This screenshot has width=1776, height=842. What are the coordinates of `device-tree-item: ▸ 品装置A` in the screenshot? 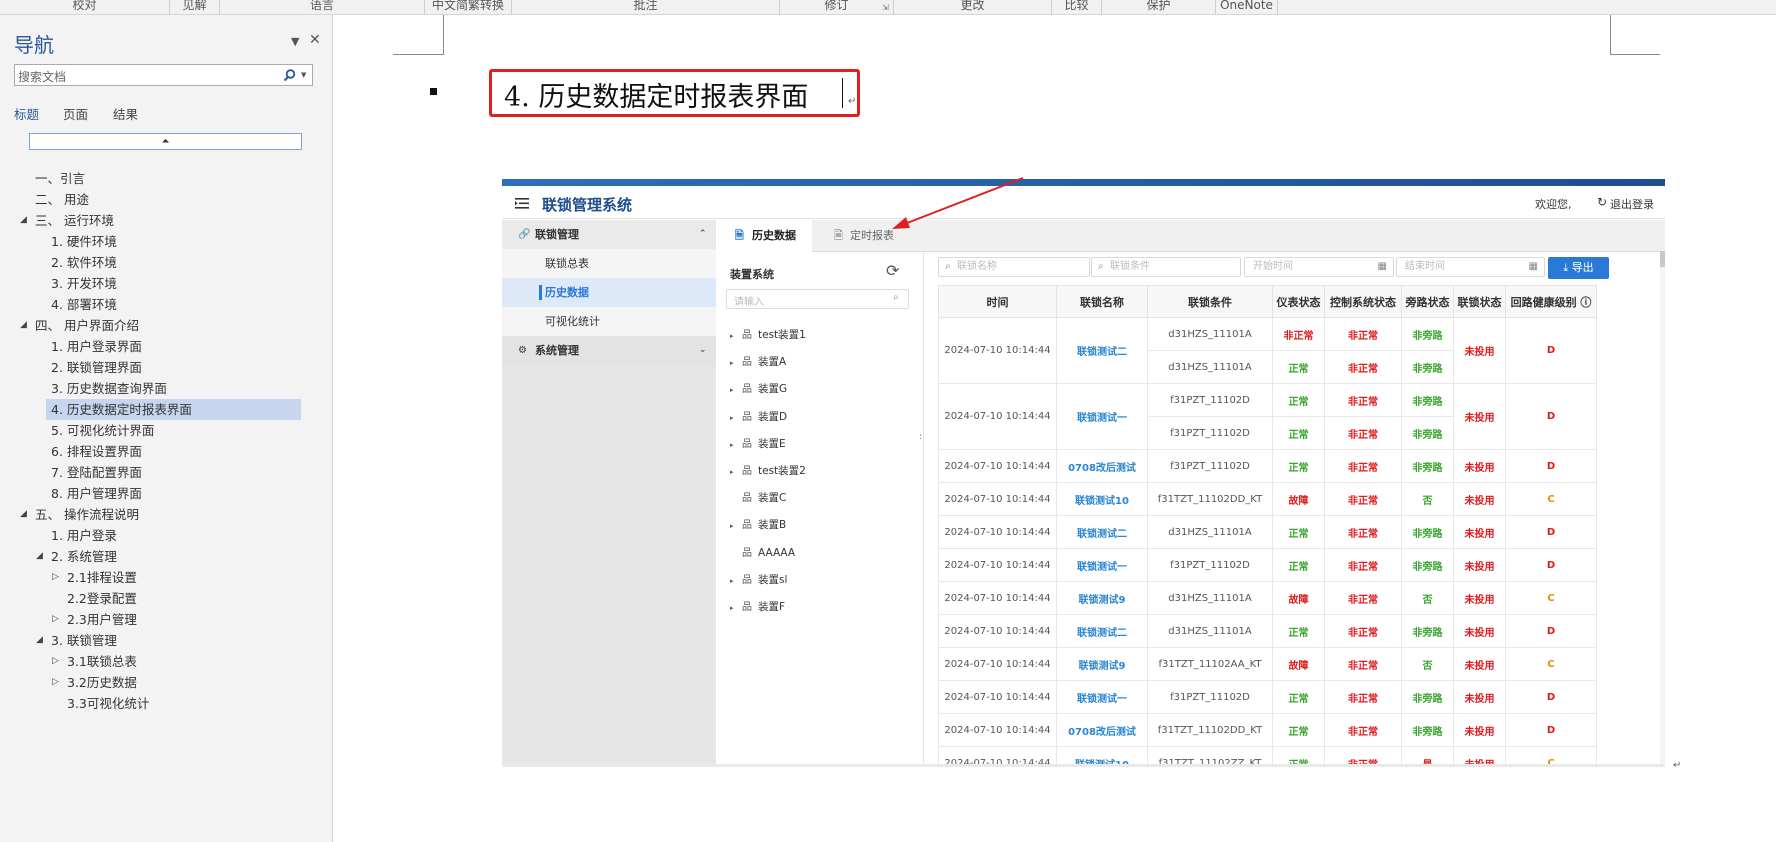 It's located at (758, 362).